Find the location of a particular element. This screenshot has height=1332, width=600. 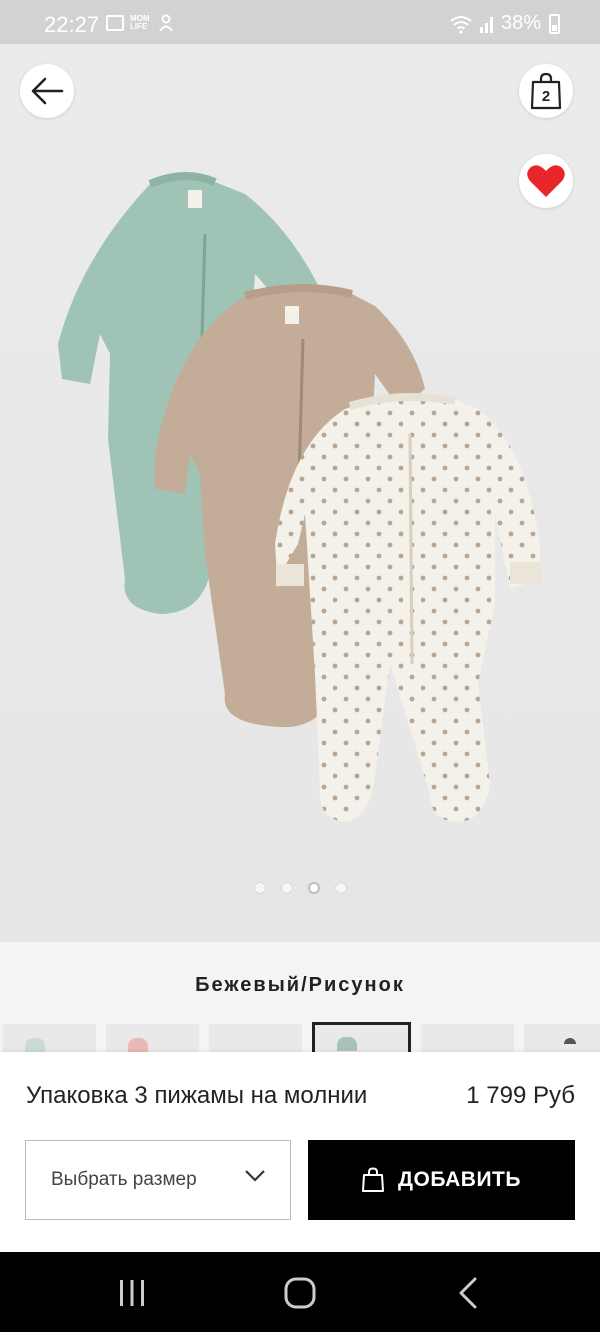

status-system-icons: 38% is located at coordinates (504, 23).